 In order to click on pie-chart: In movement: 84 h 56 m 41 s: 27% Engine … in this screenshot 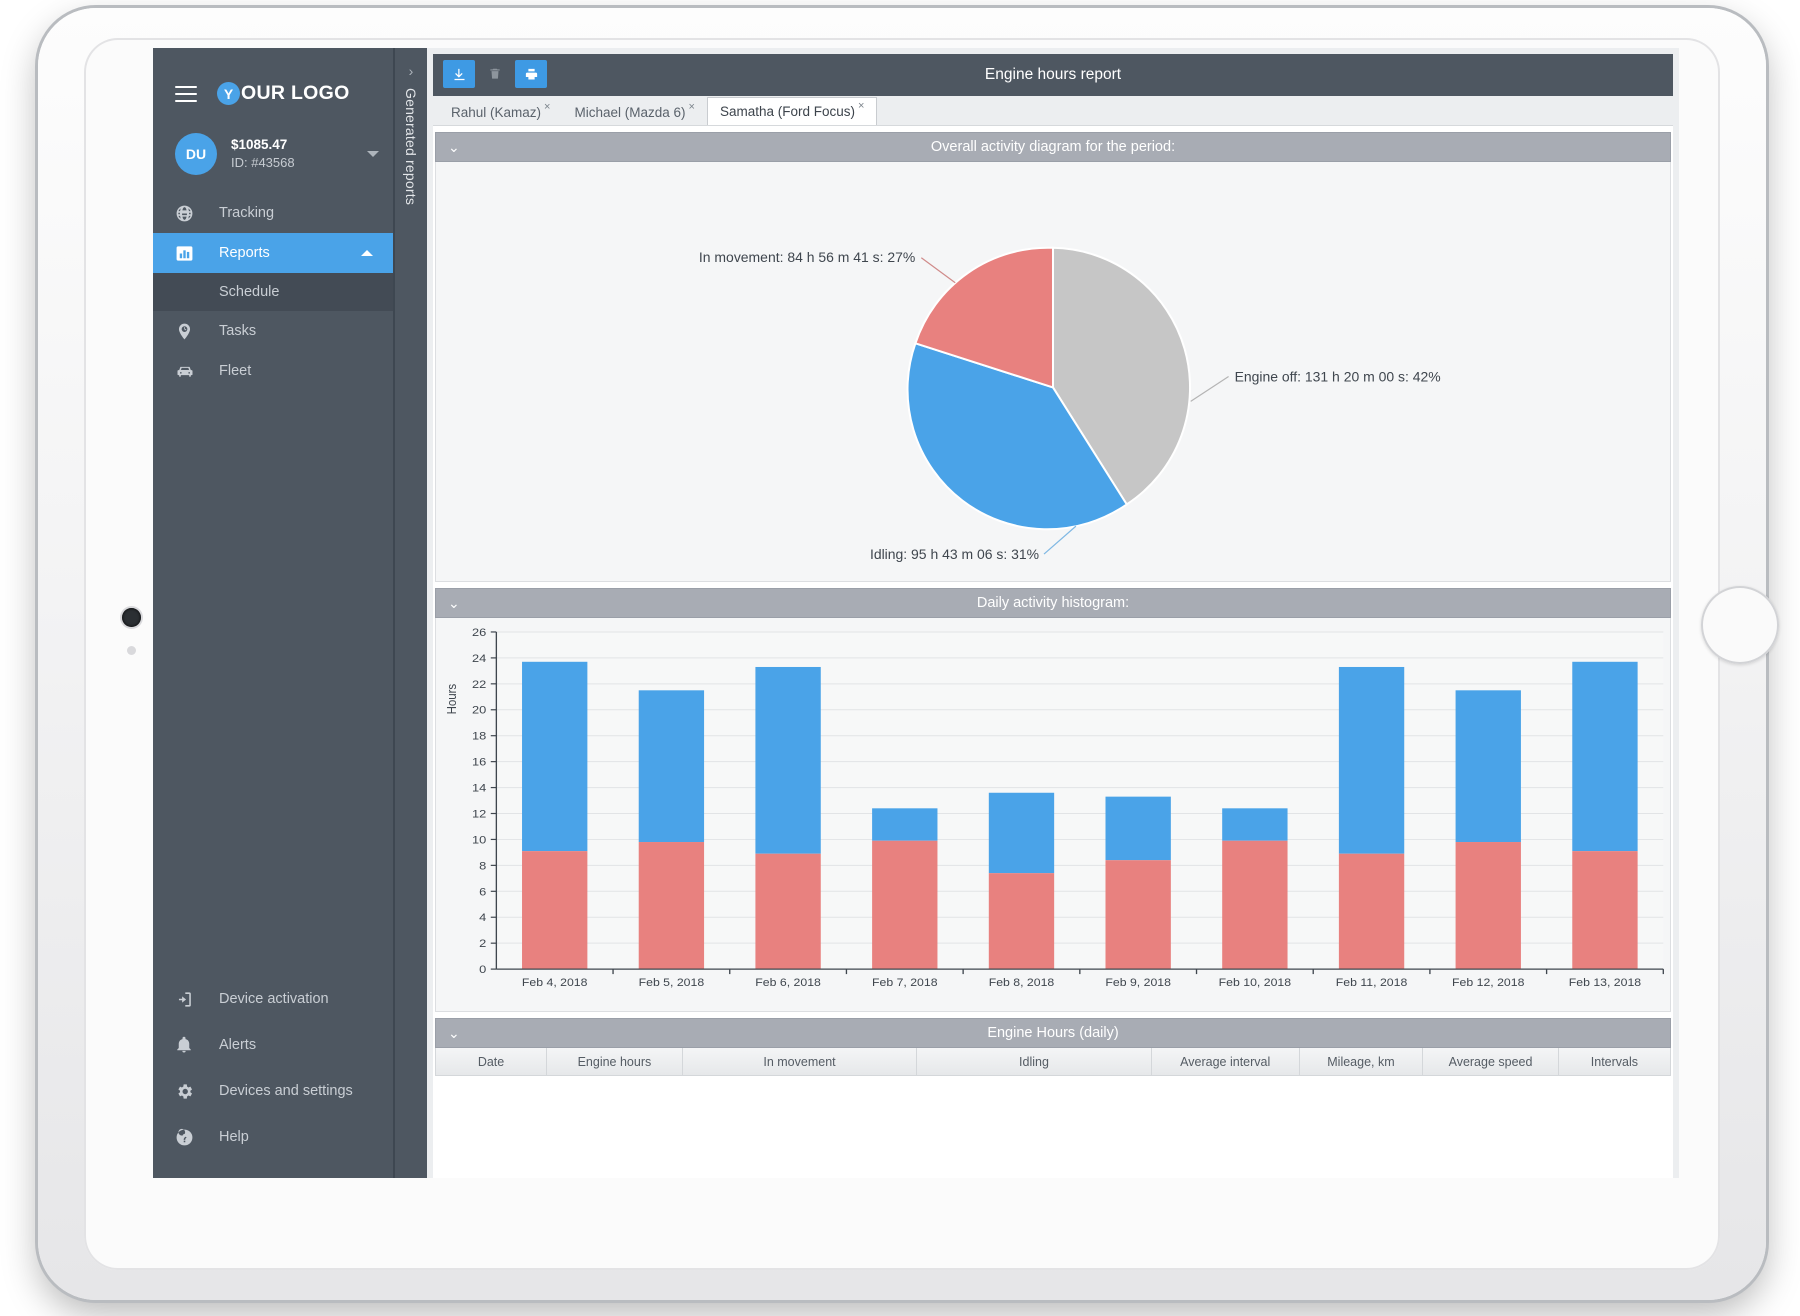, I will do `click(1070, 404)`.